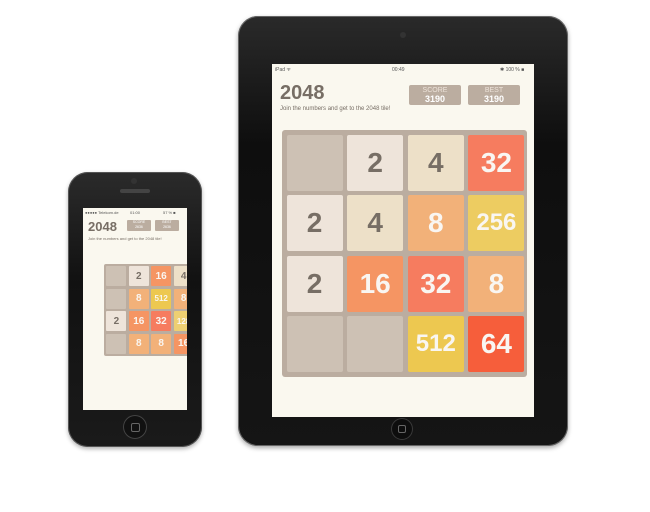 This screenshot has width=650, height=512. I want to click on status-time: 00:49, so click(398, 70).